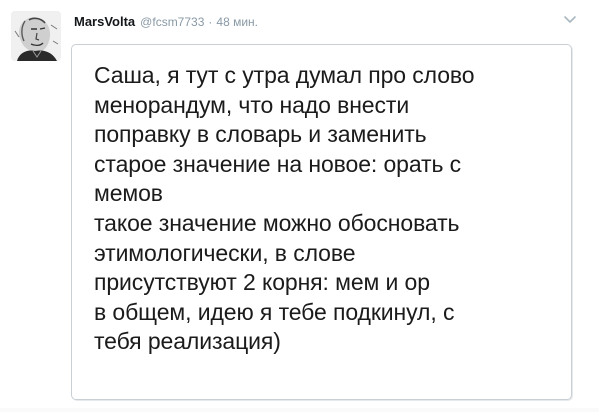 This screenshot has width=599, height=412. I want to click on avatar-portrait-icon, so click(36, 36).